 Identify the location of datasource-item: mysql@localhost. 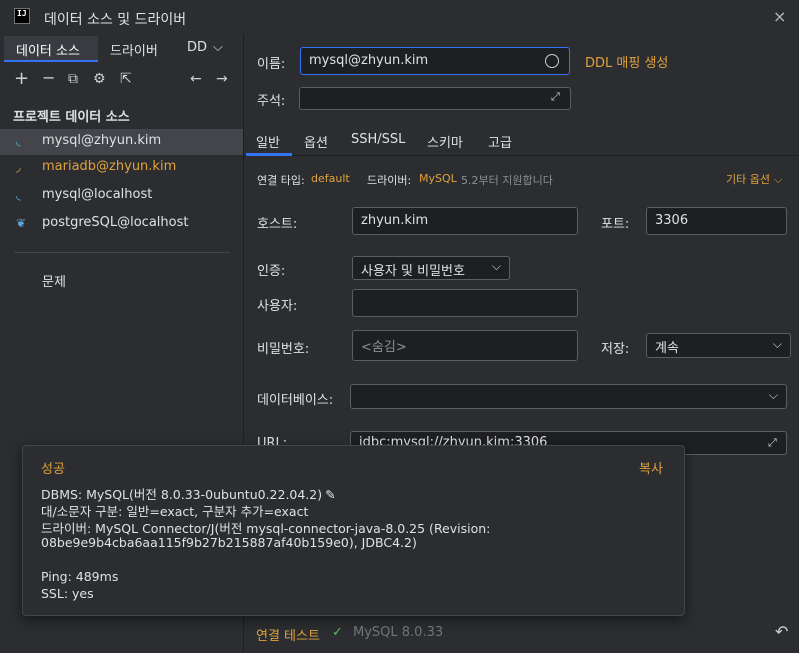
(121, 196).